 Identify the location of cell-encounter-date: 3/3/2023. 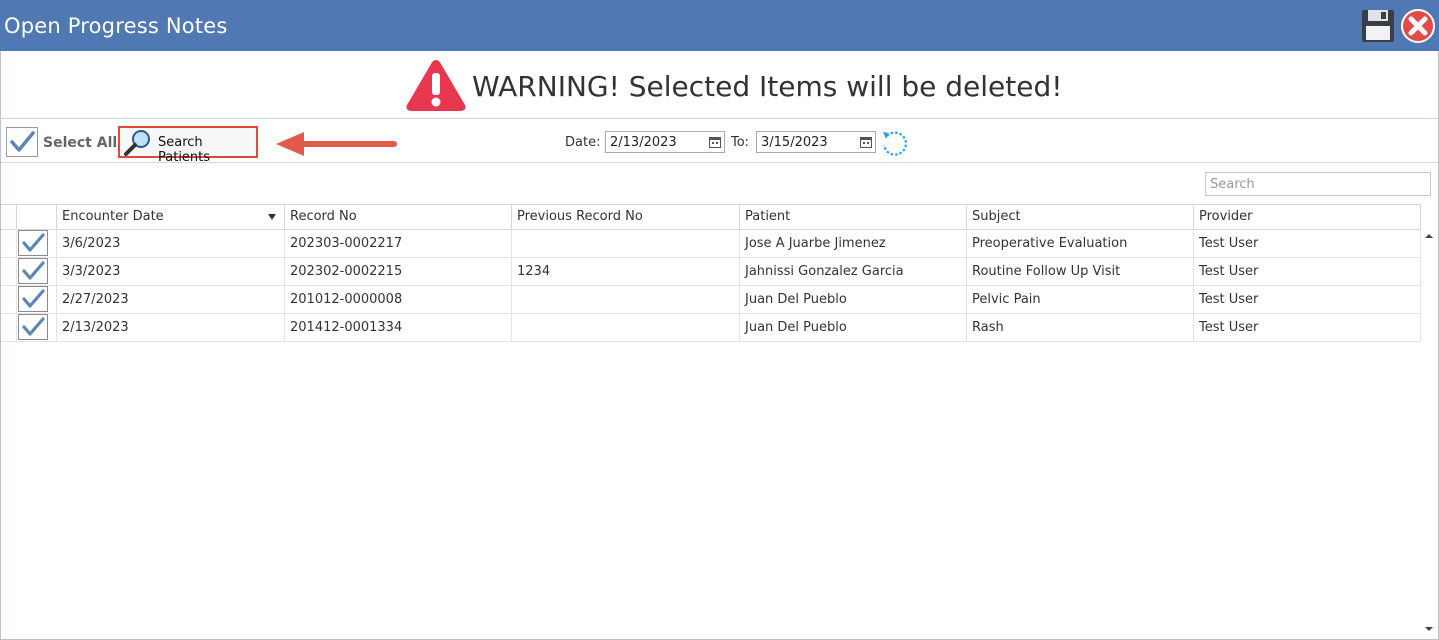
(171, 271).